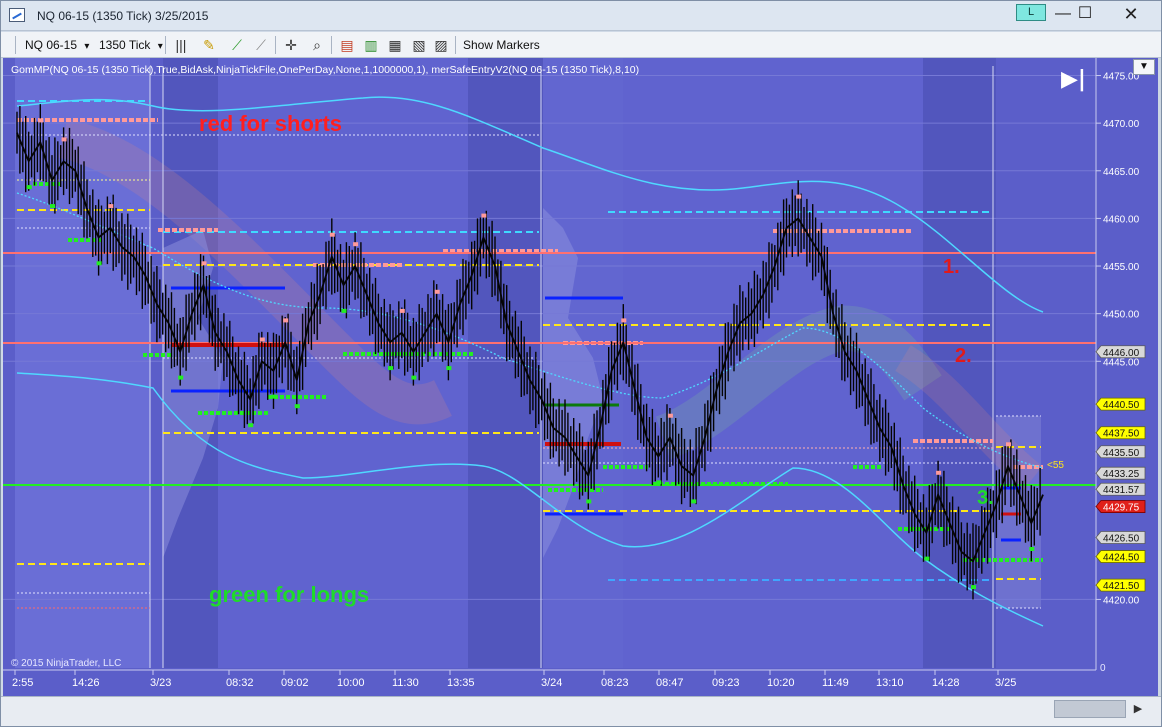  I want to click on maximize-button: ☐, so click(1085, 14).